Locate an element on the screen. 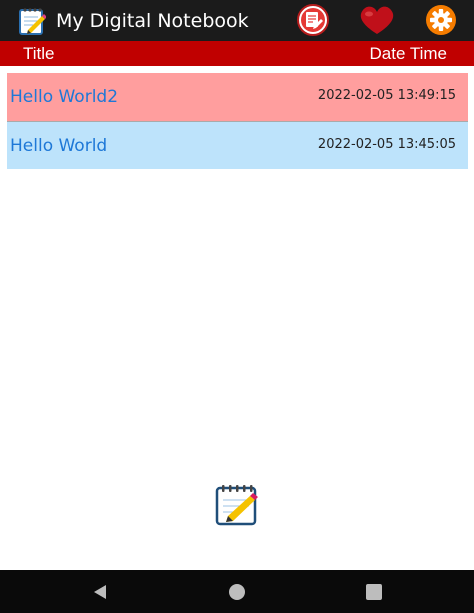 The height and width of the screenshot is (613, 474). home-icon is located at coordinates (237, 592).